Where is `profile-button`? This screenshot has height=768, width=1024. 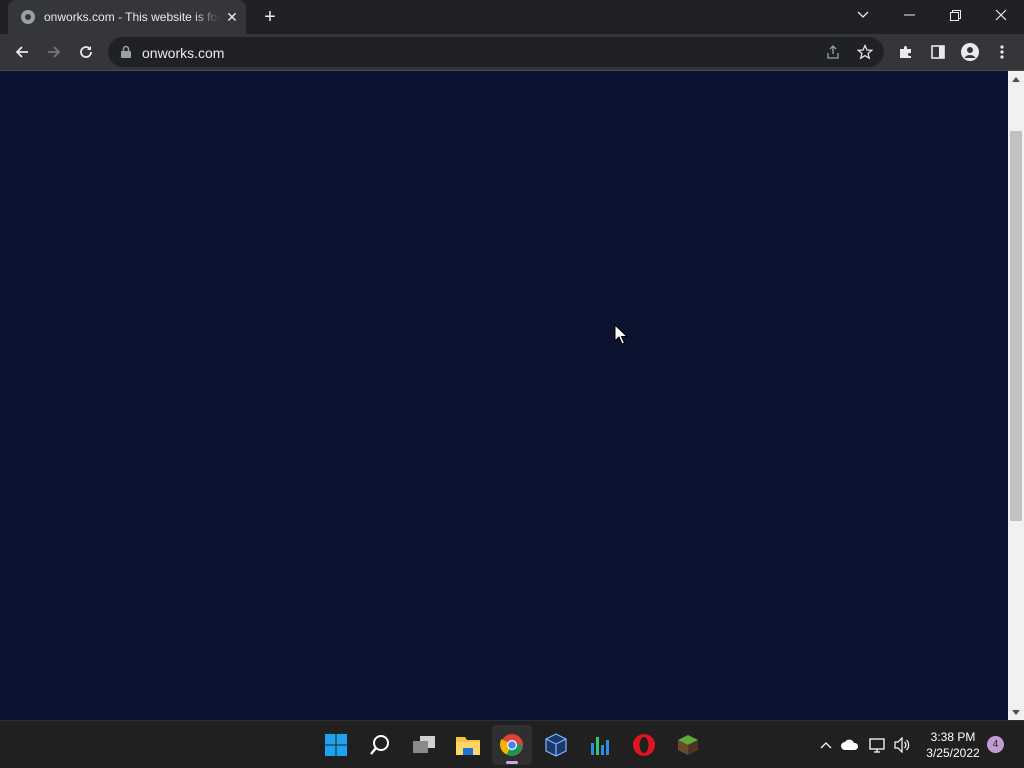 profile-button is located at coordinates (970, 52).